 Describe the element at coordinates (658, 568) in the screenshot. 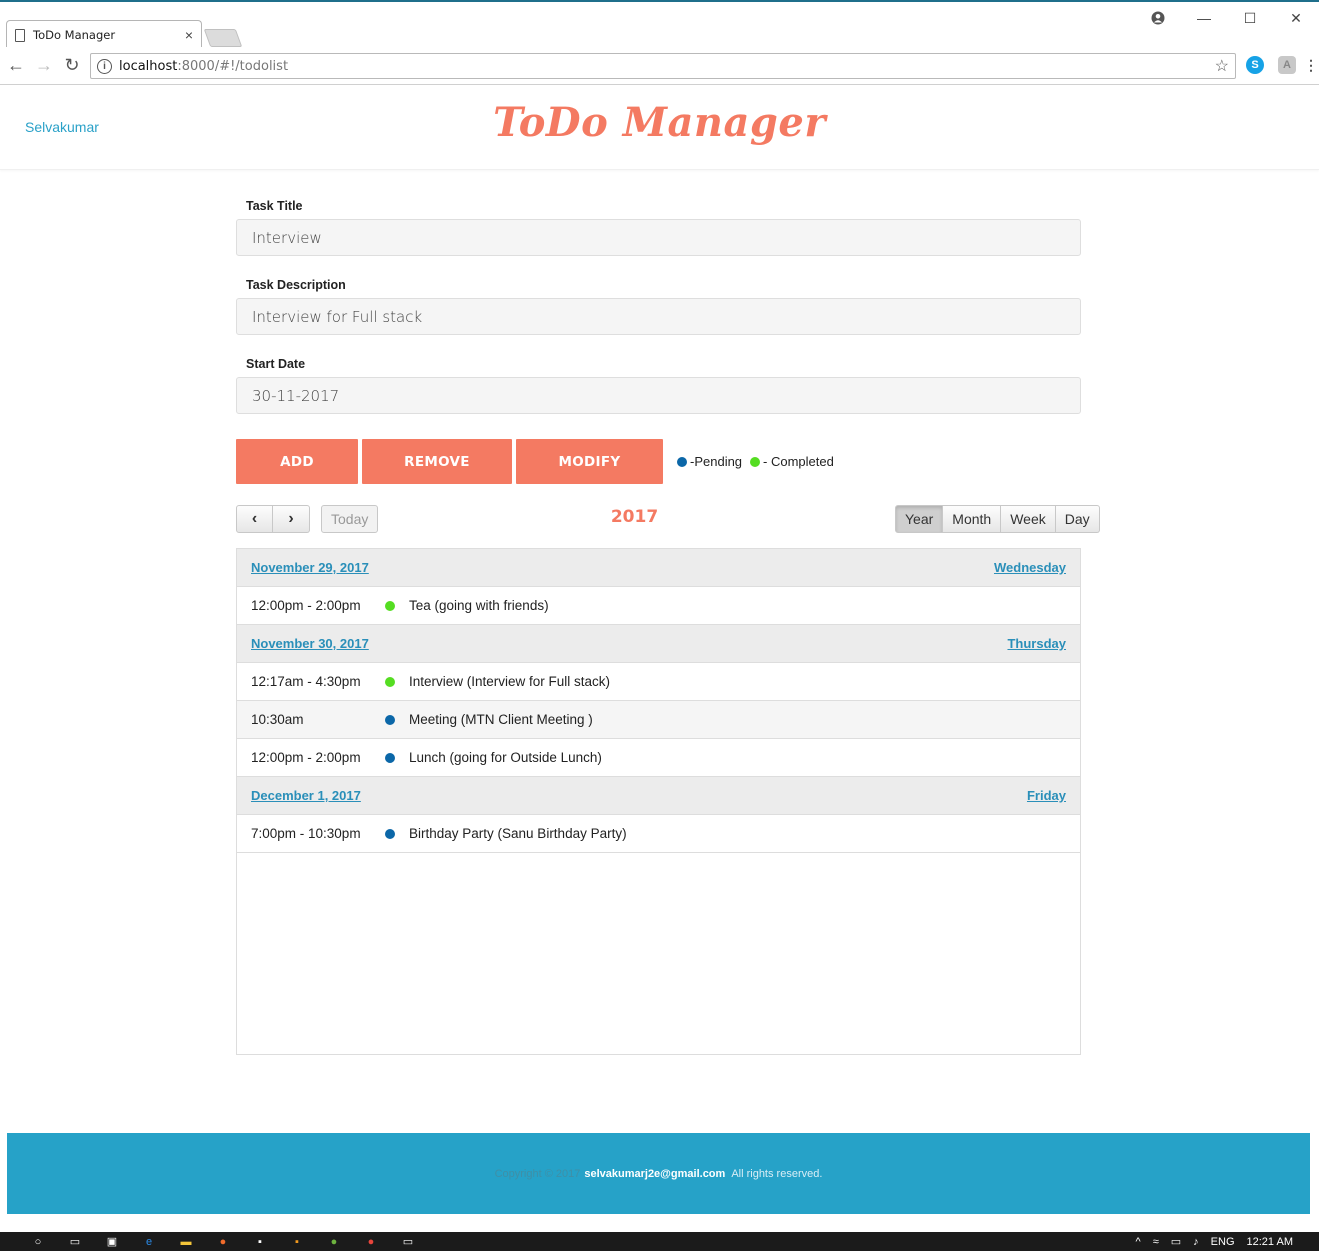

I see `day-header: November 29, 2017 Wednesday` at that location.